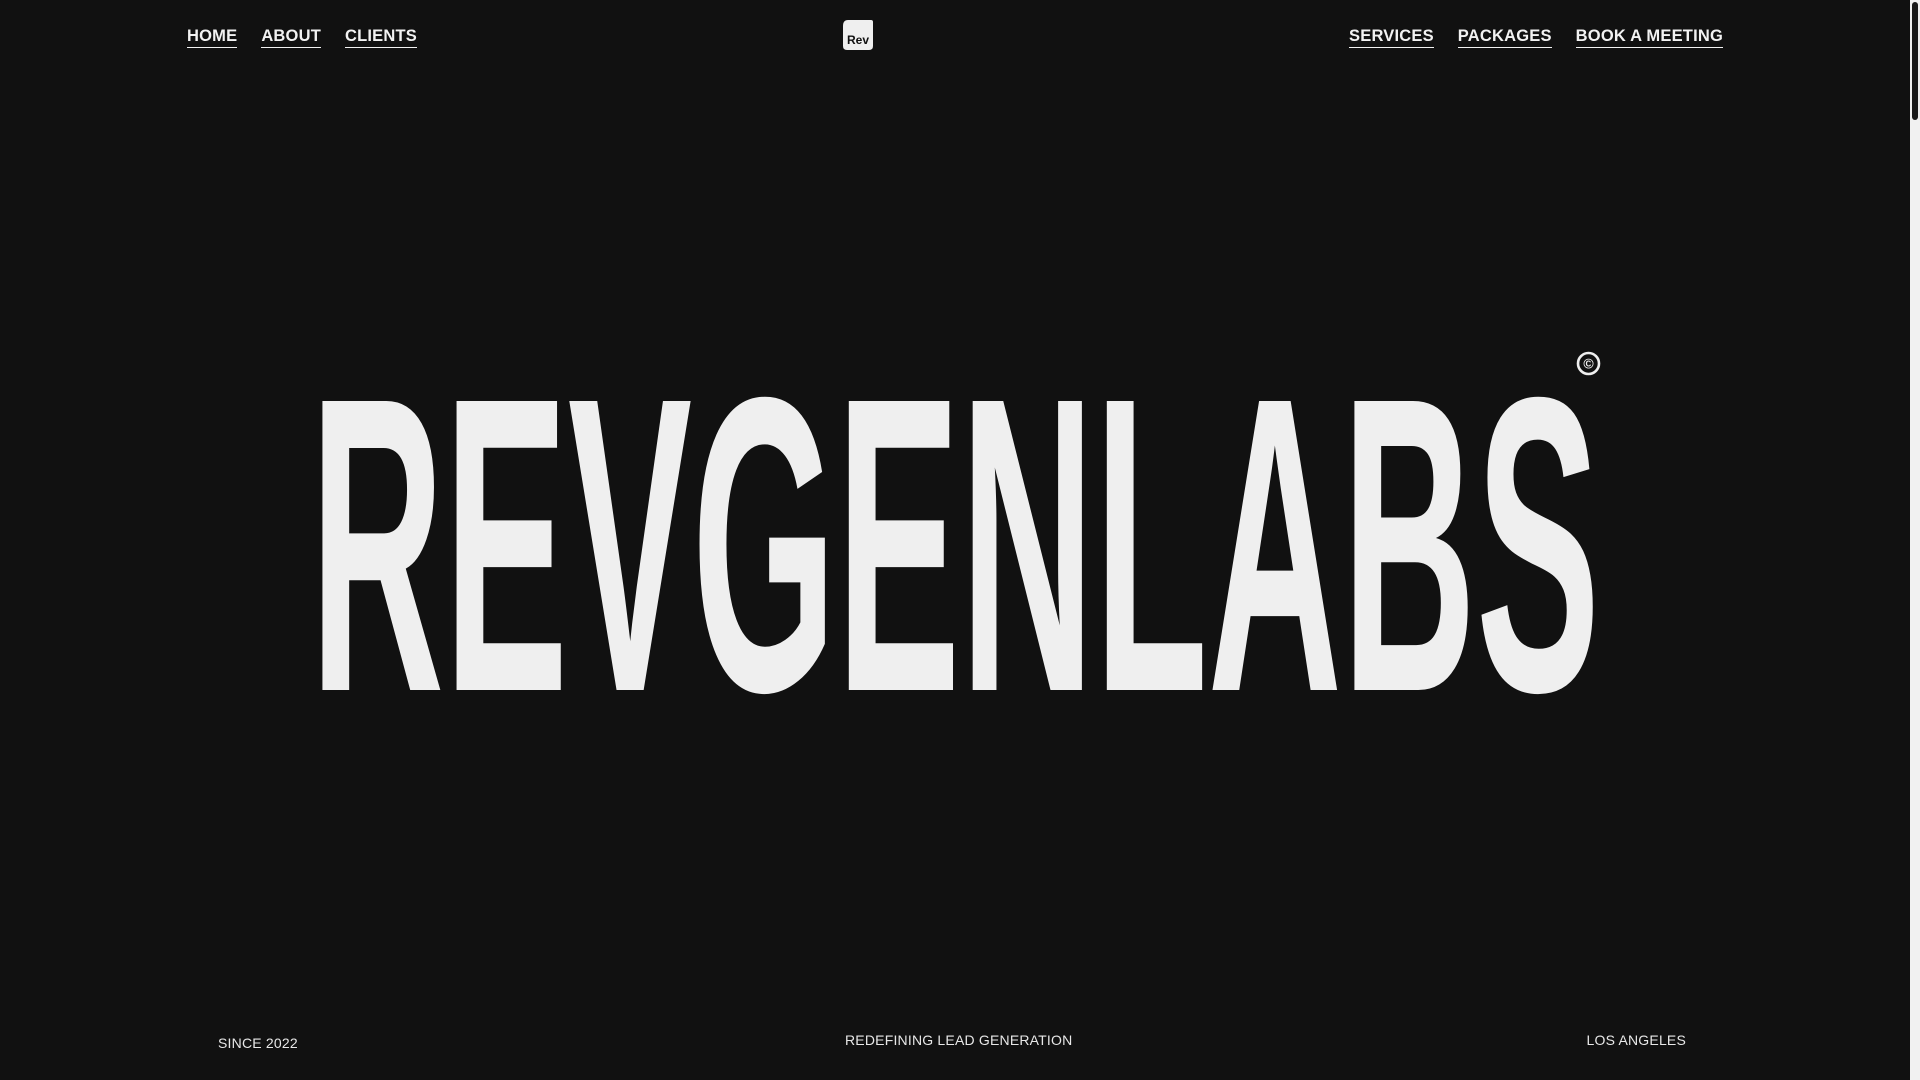 This screenshot has height=1080, width=1920. What do you see at coordinates (258, 1043) in the screenshot?
I see `since-text: SINCE 2022` at bounding box center [258, 1043].